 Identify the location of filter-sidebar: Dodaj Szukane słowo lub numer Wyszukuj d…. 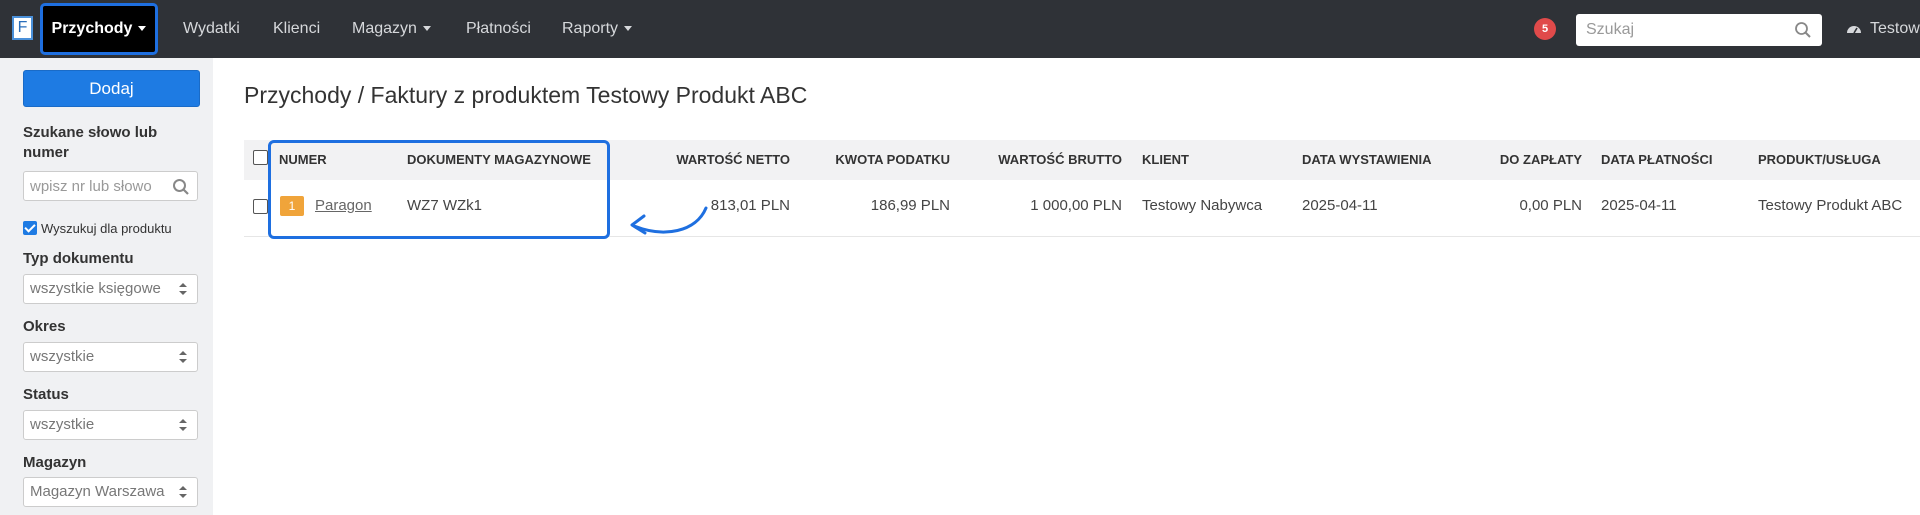
(106, 286).